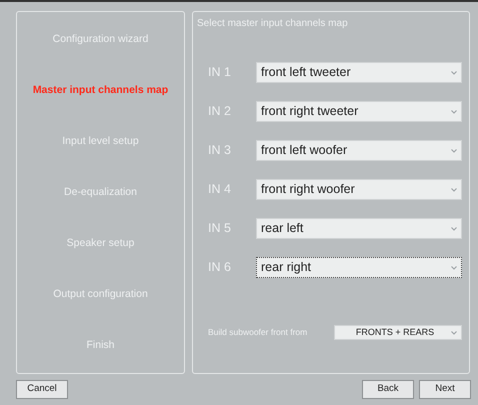 The image size is (478, 405). I want to click on channel-dropdown: rear right, so click(359, 267).